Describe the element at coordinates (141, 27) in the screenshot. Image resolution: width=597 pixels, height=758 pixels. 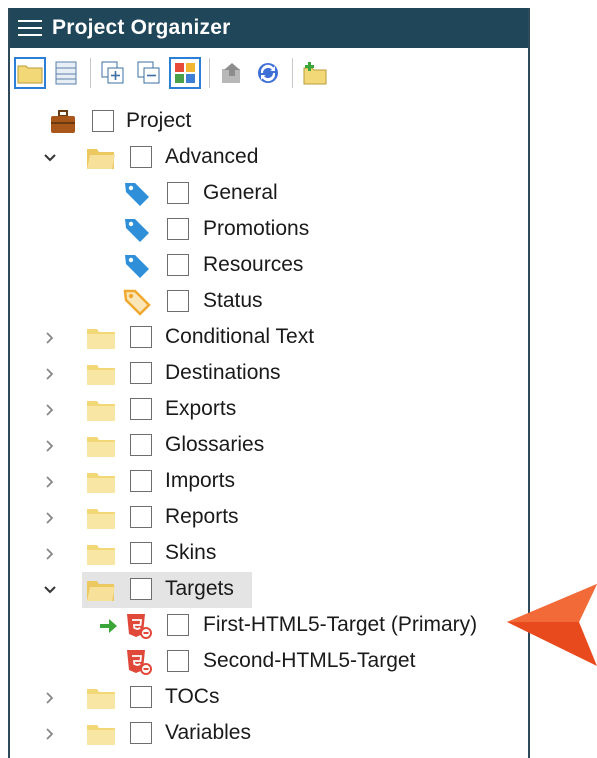
I see `window-title: Project Organizer` at that location.